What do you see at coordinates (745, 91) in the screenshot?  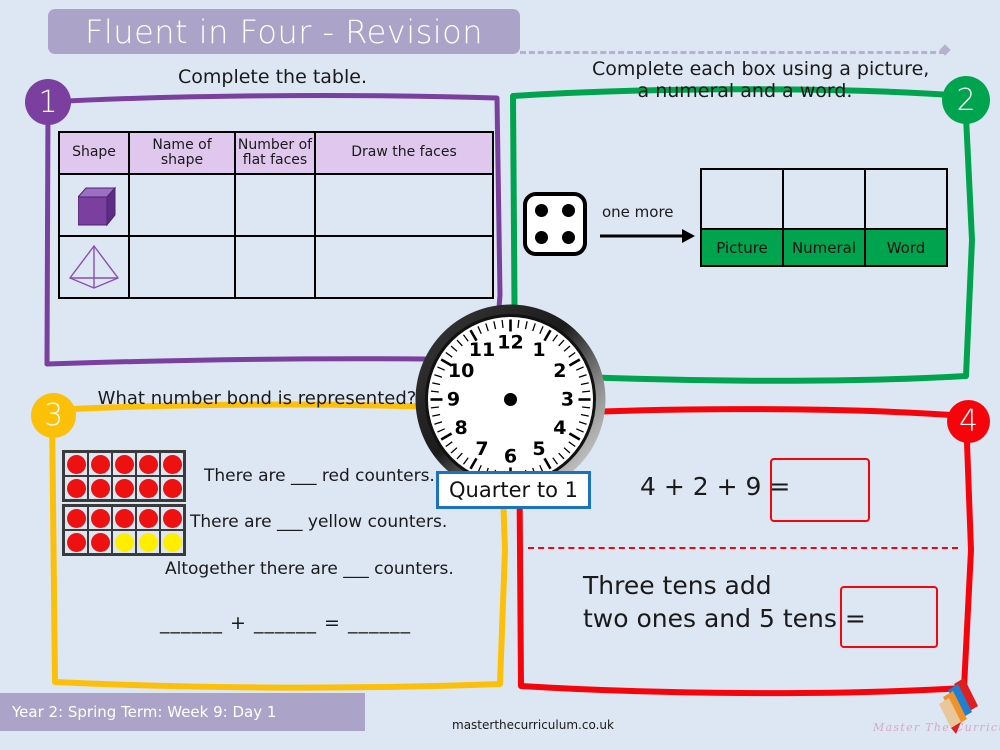 I see `section2-prompt-line2: a numeral and a word.` at bounding box center [745, 91].